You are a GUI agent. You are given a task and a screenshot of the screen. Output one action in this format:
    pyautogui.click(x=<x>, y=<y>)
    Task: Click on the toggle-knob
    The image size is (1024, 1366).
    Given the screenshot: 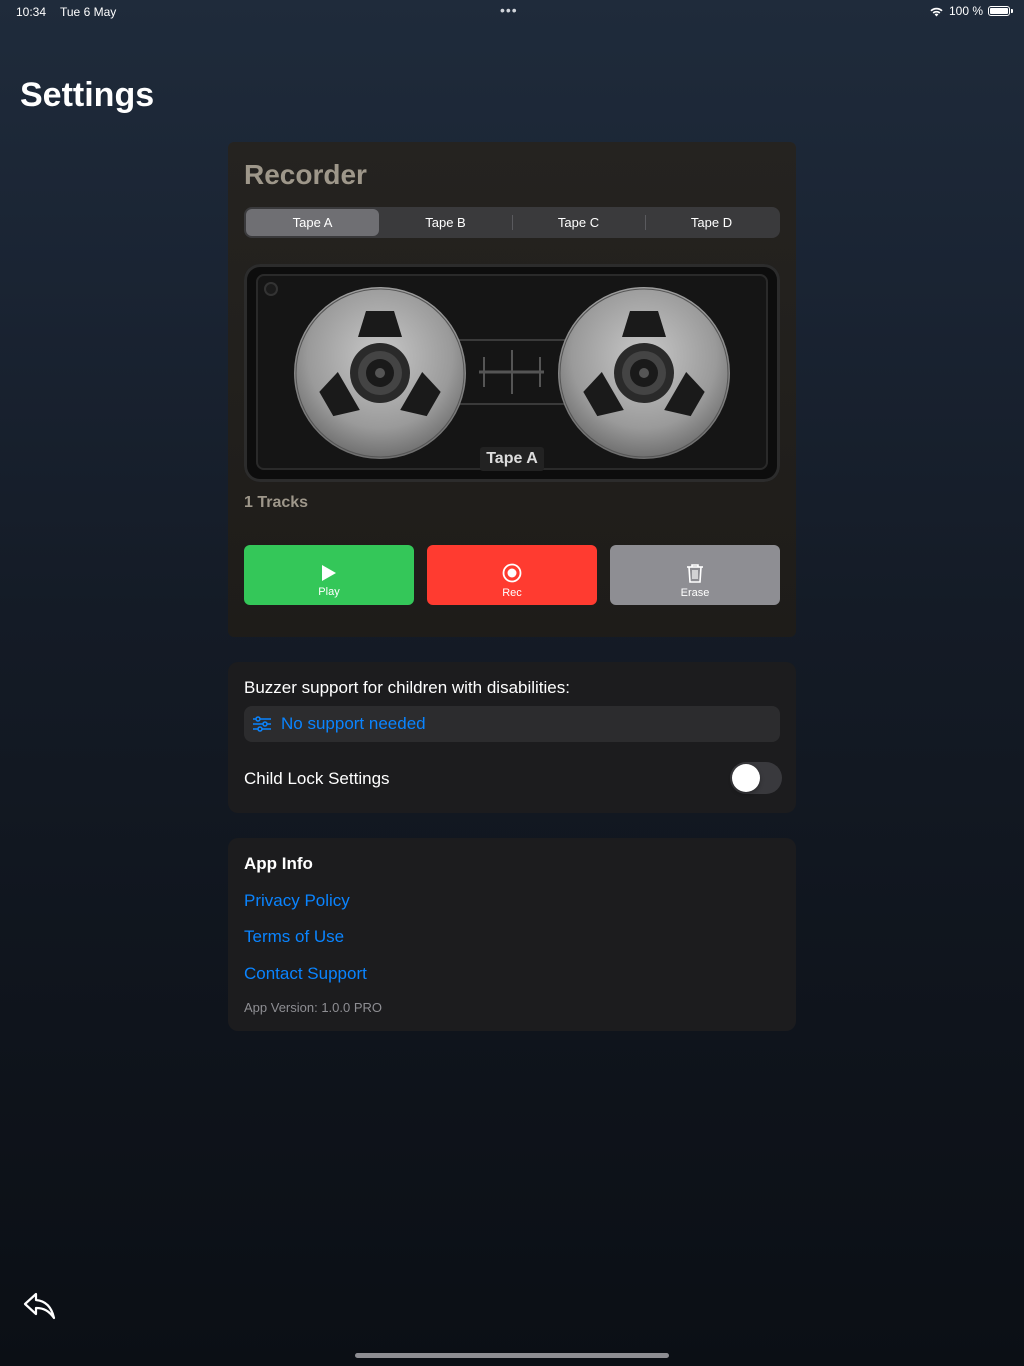 What is the action you would take?
    pyautogui.click(x=746, y=778)
    